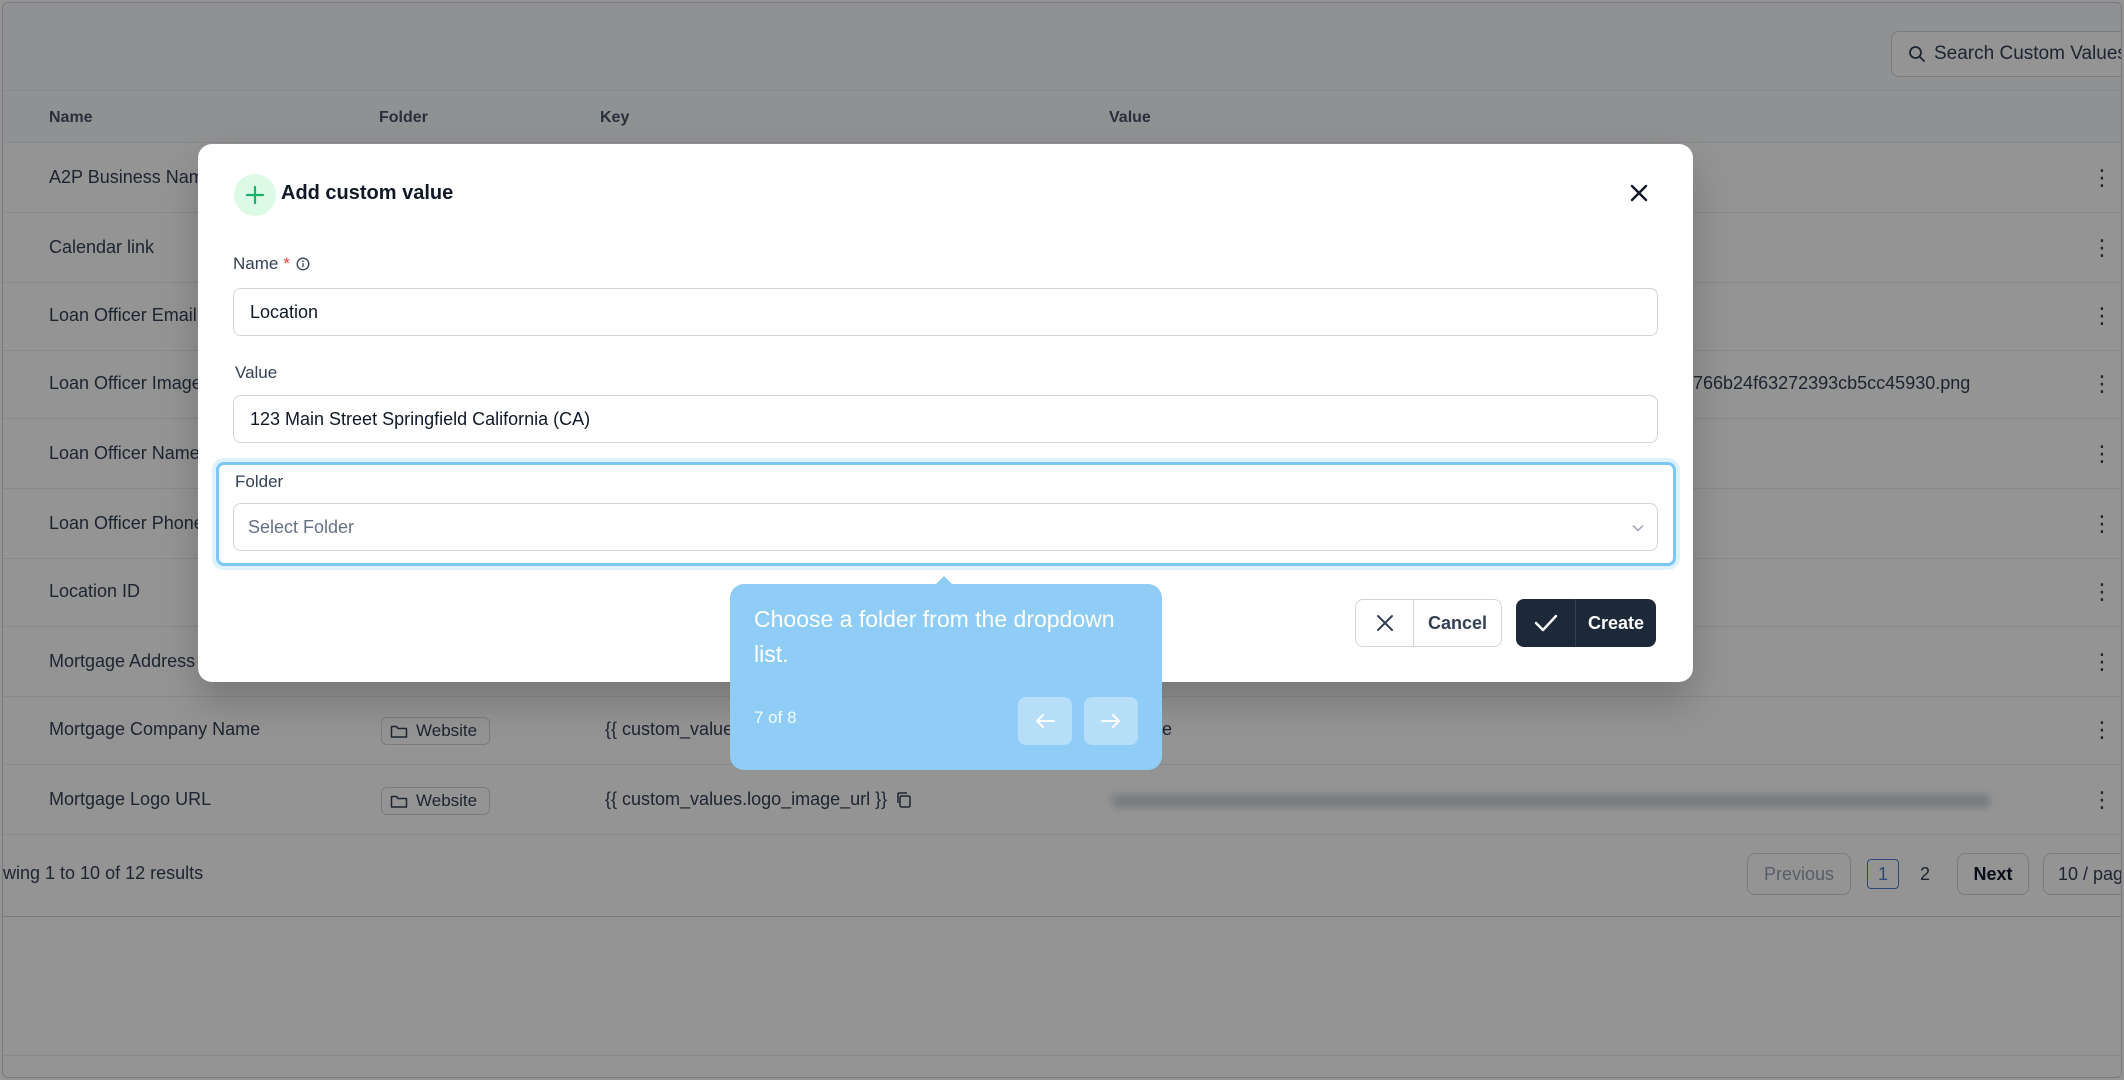 The image size is (2124, 1080). Describe the element at coordinates (286, 263) in the screenshot. I see `required-mark: *` at that location.